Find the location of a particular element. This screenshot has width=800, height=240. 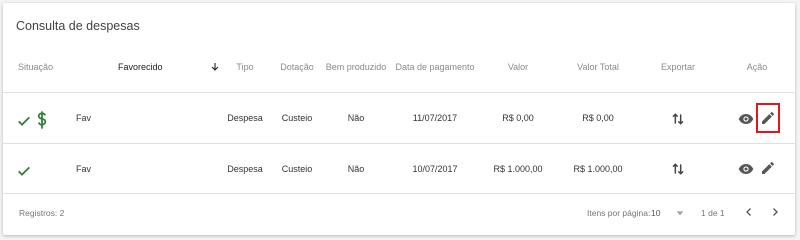

dropdown-arrow-icon is located at coordinates (680, 213).